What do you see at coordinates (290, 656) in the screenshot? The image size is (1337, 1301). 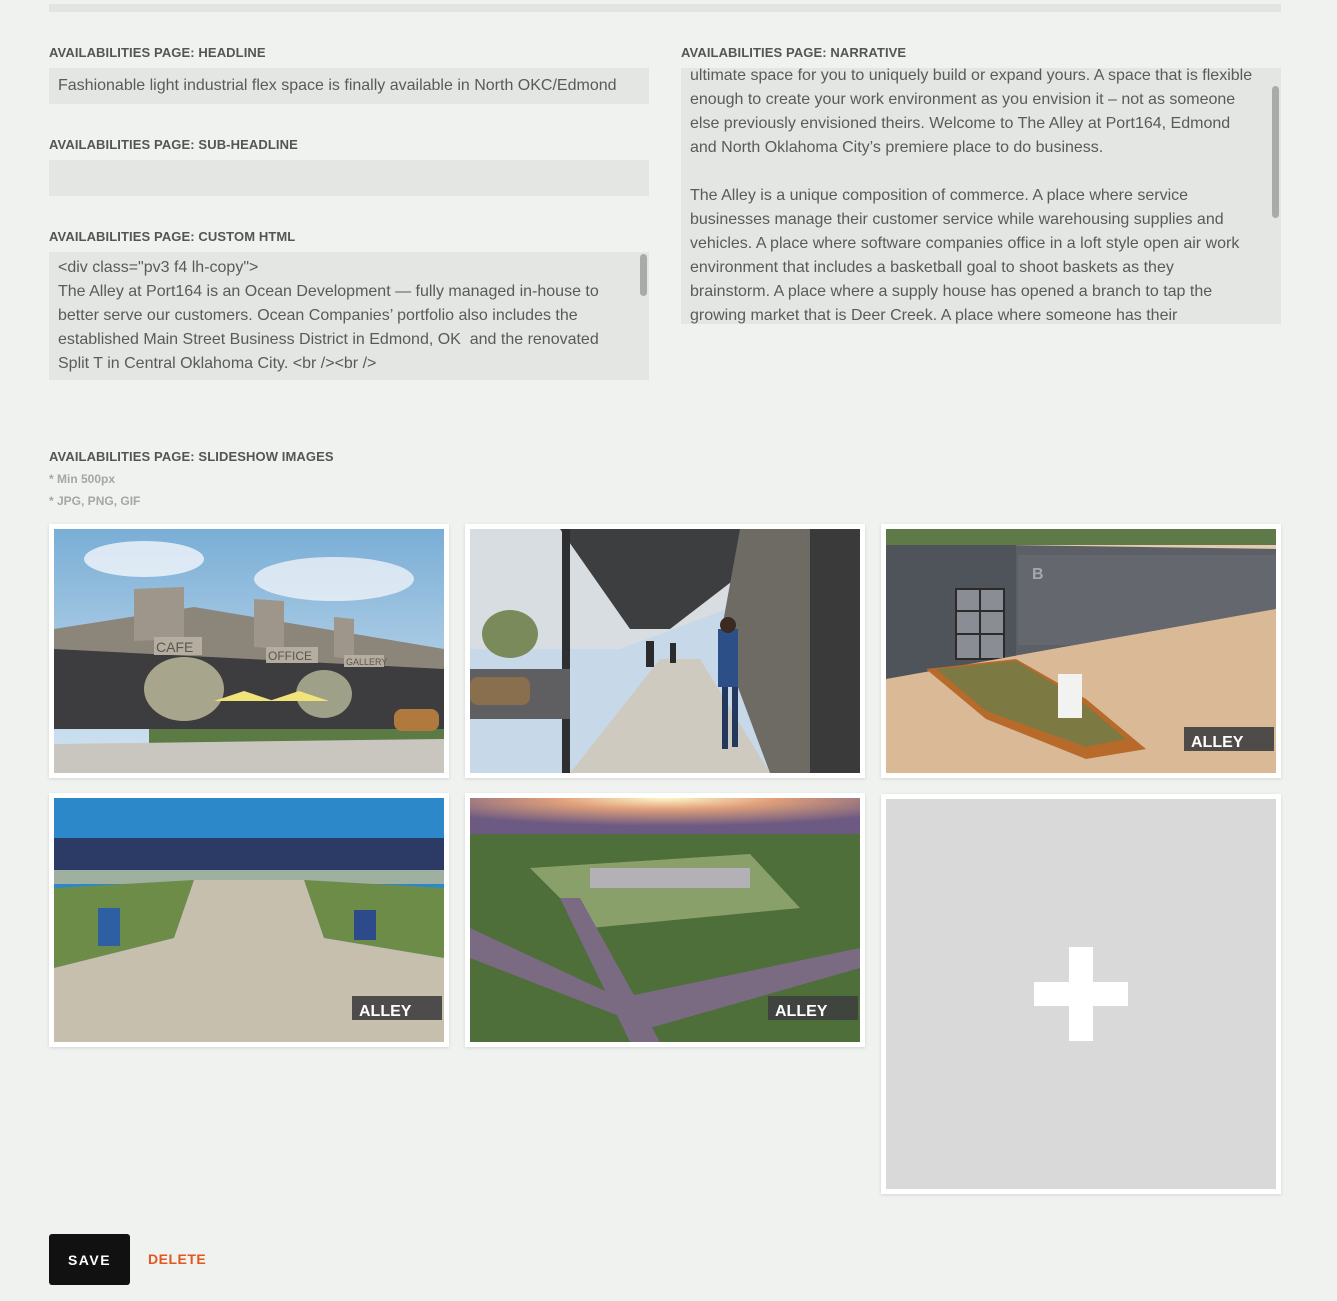 I see `svg-text: OFFICE` at bounding box center [290, 656].